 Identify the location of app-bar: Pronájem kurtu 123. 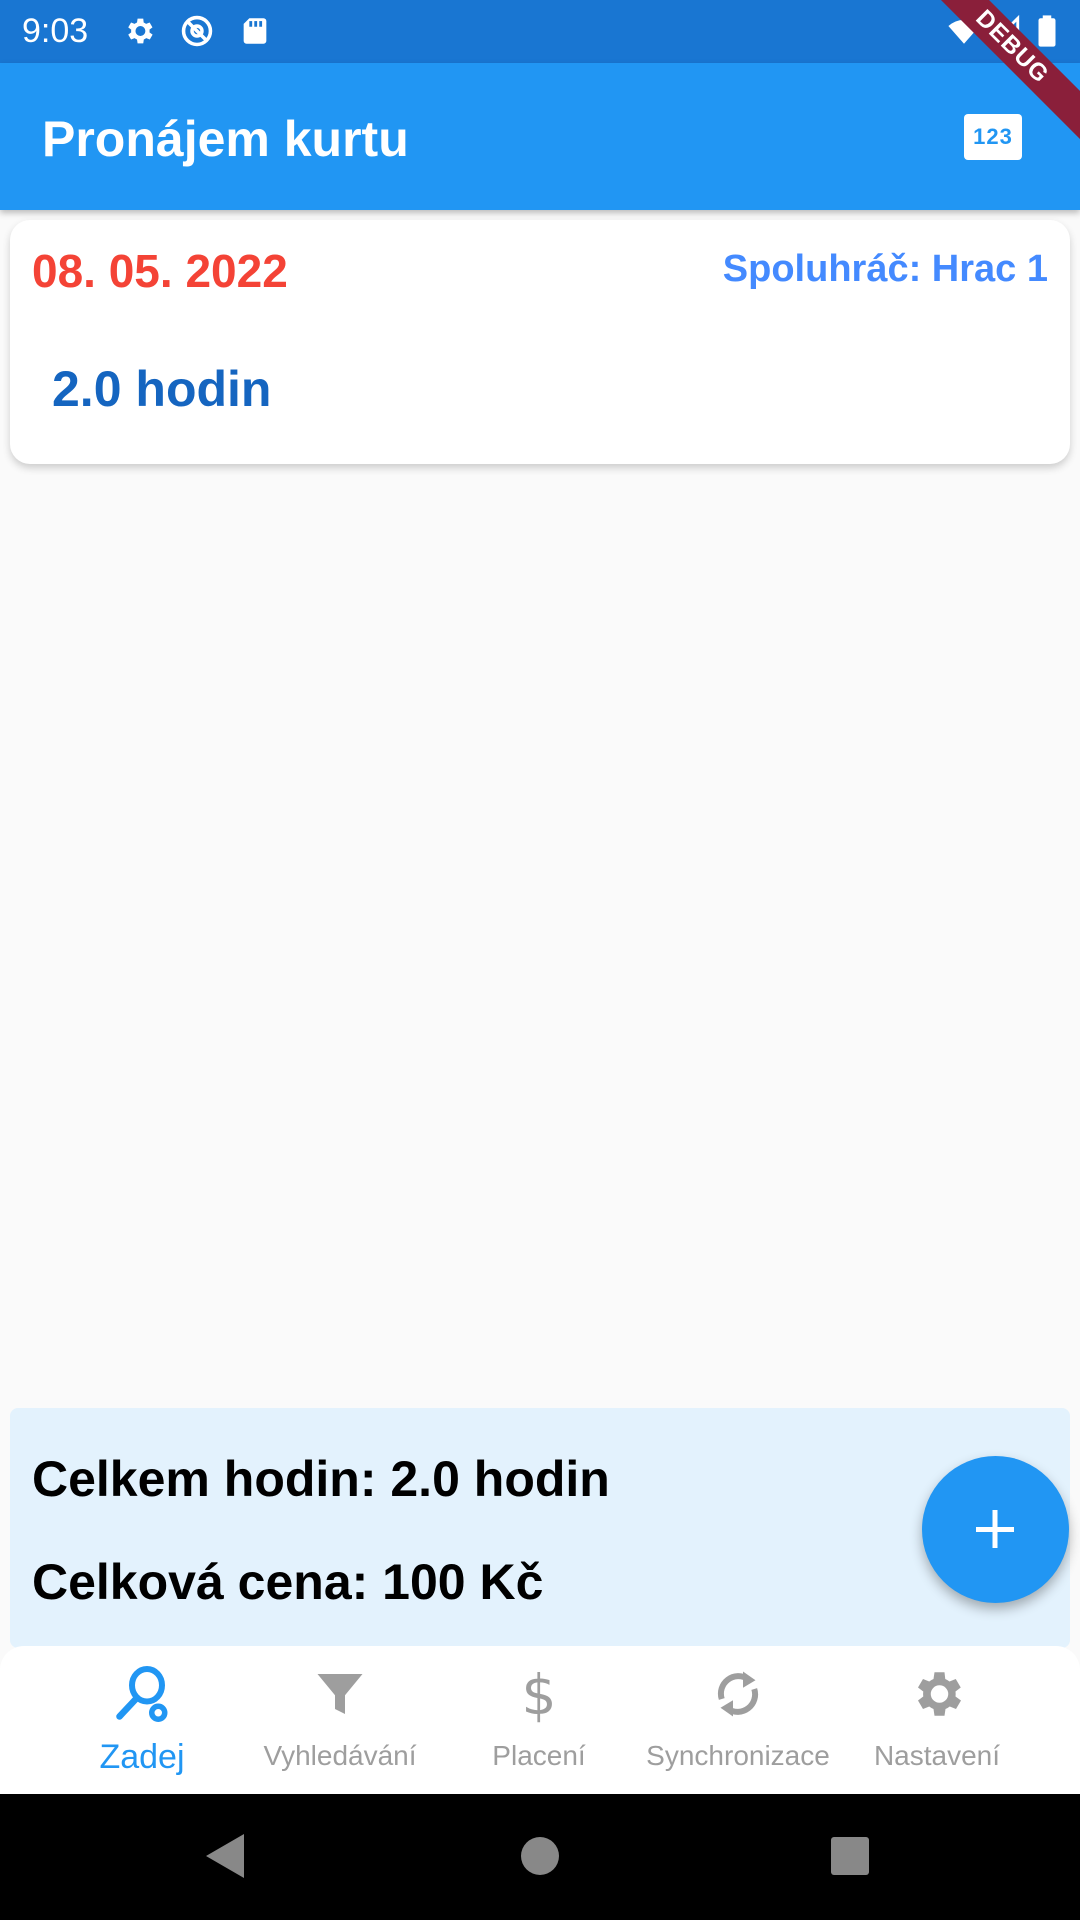
(540, 136).